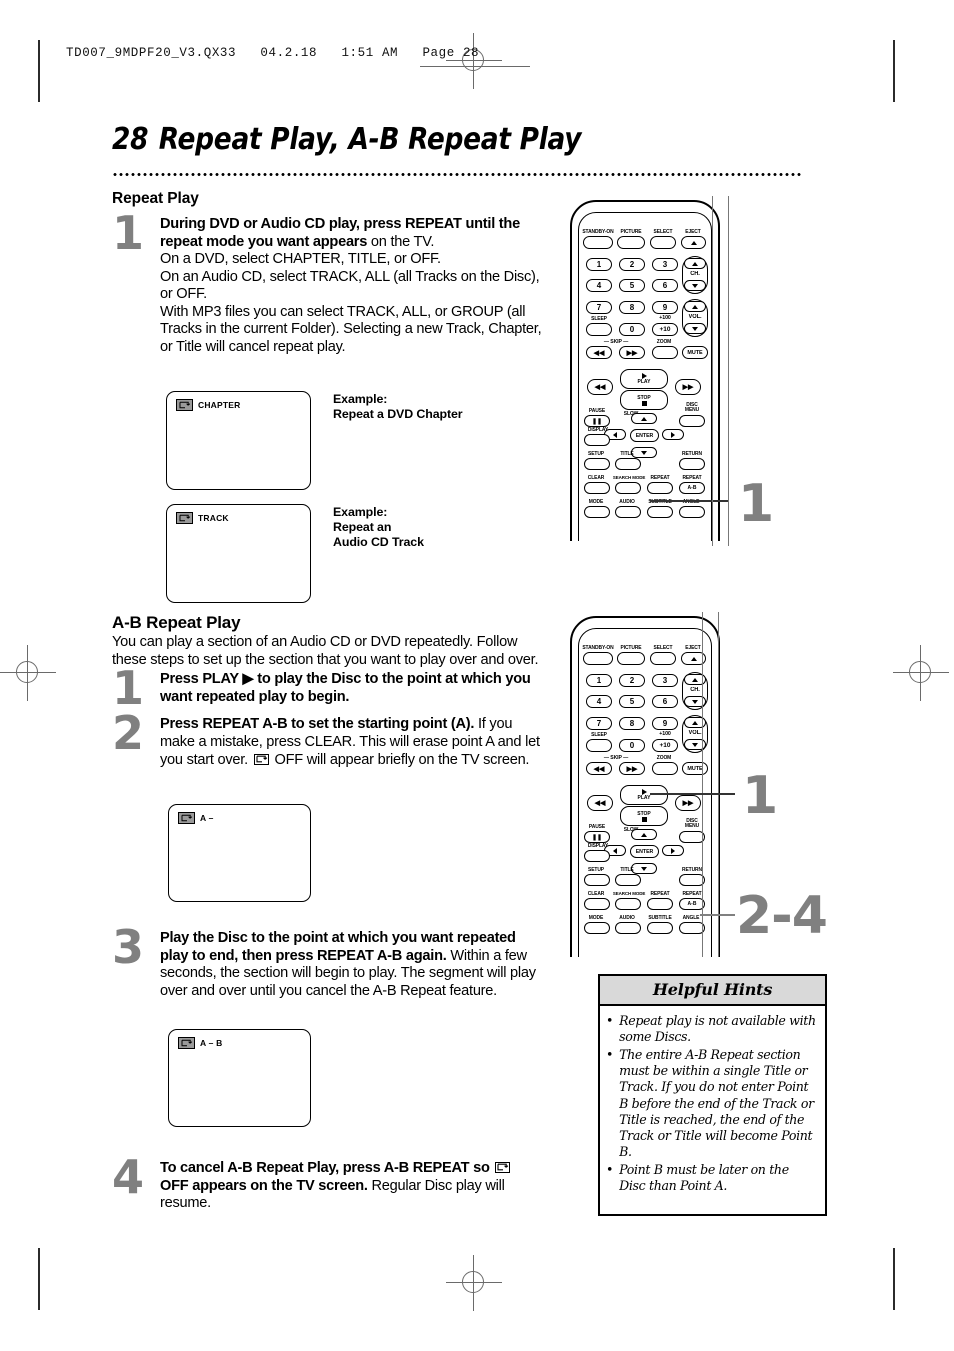  Describe the element at coordinates (712, 371) in the screenshot. I see `page-guide-line-a` at that location.